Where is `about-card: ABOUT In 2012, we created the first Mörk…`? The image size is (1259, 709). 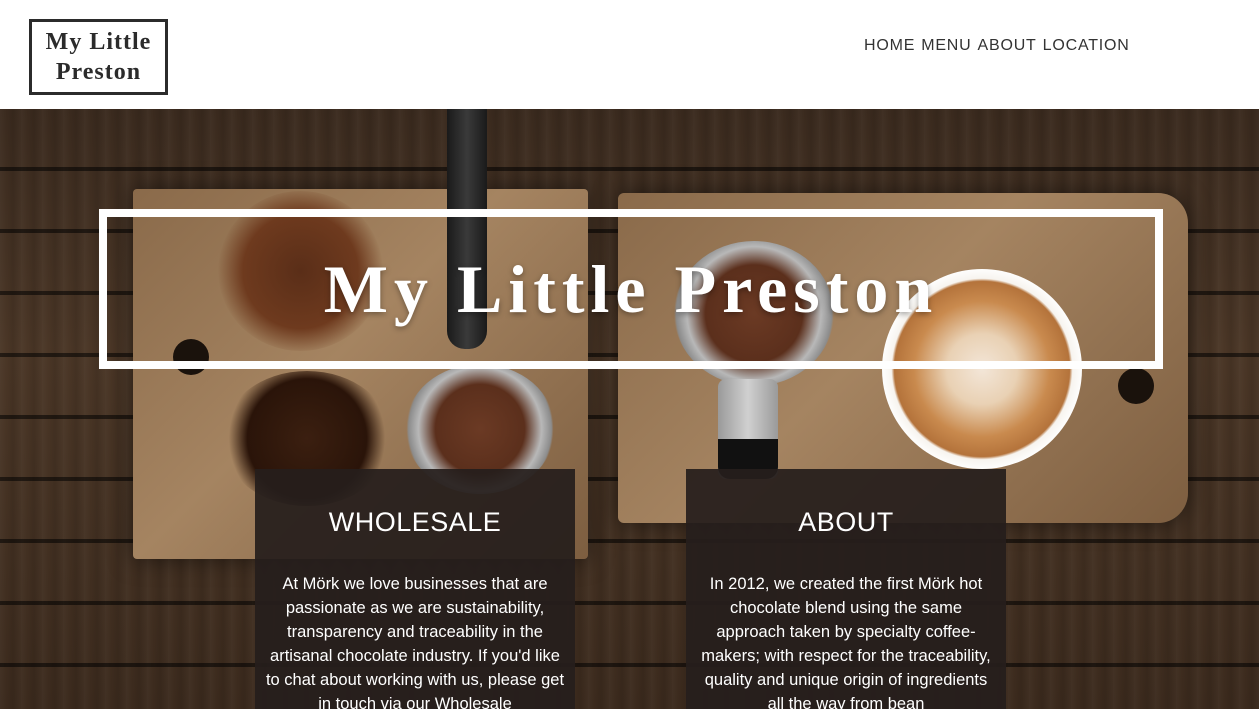
about-card: ABOUT In 2012, we created the first Mörk… is located at coordinates (846, 589).